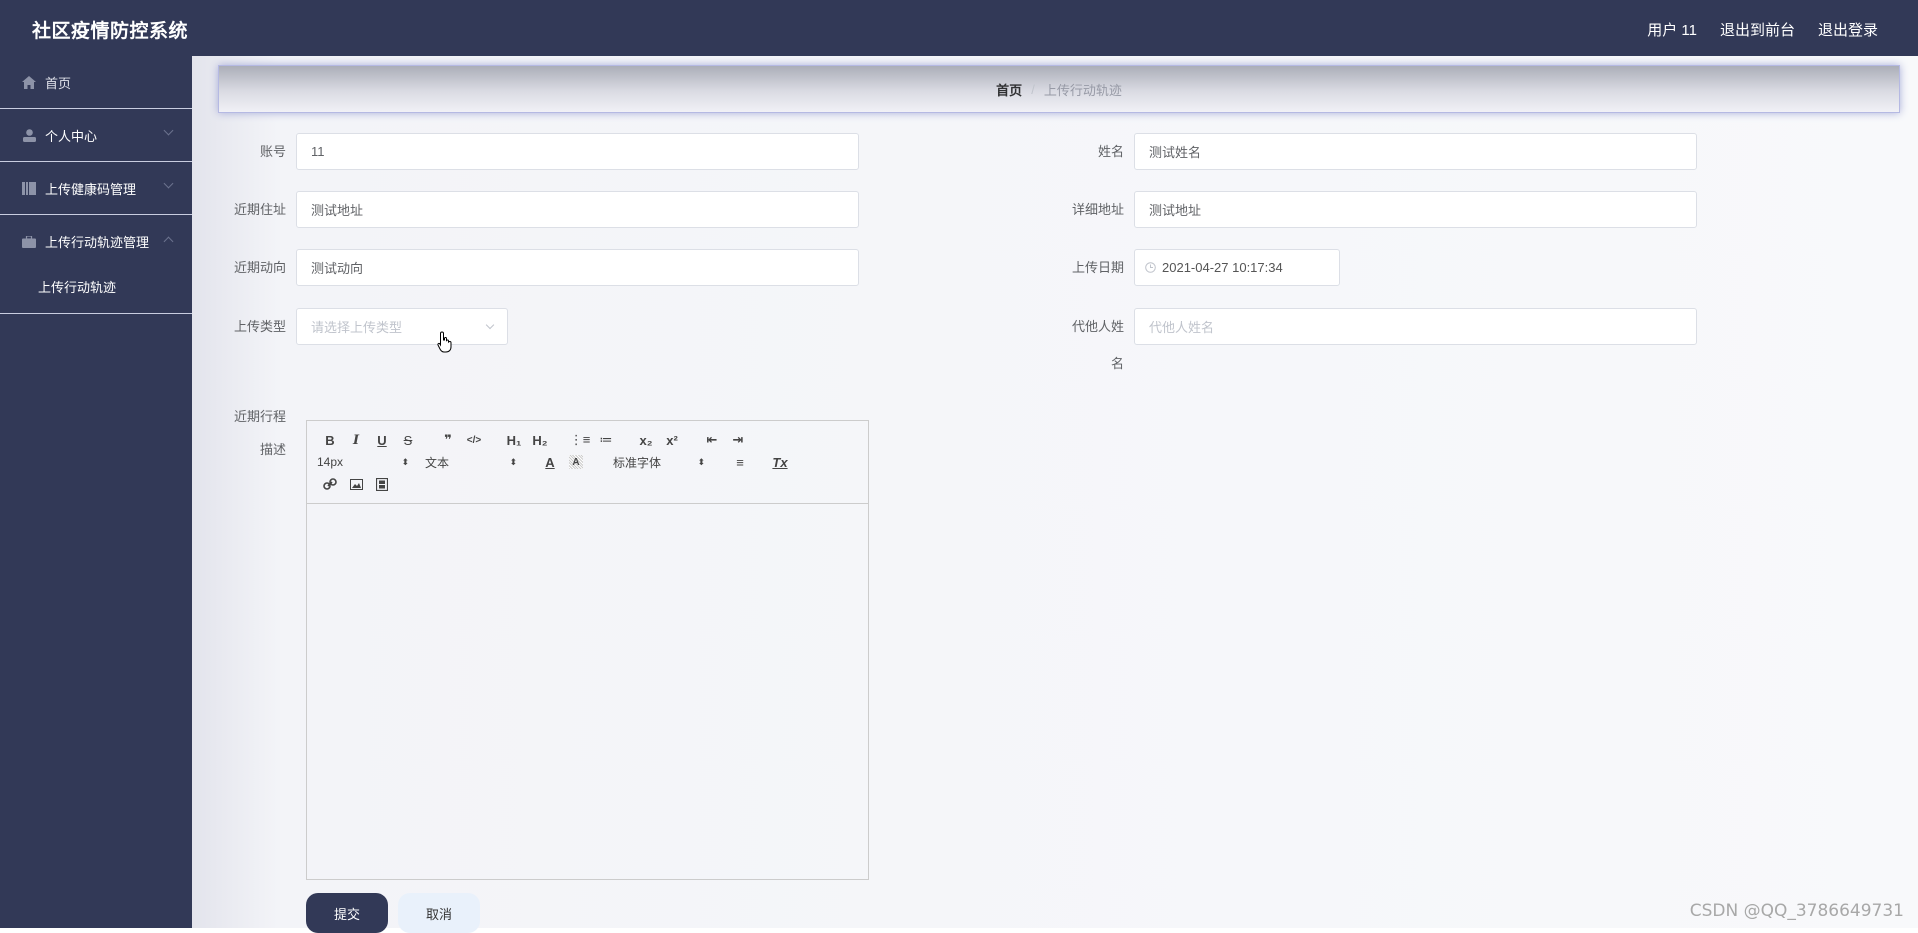 Image resolution: width=1918 pixels, height=933 pixels. What do you see at coordinates (1415, 326) in the screenshot?
I see `proxy-name-input: 代他人姓名` at bounding box center [1415, 326].